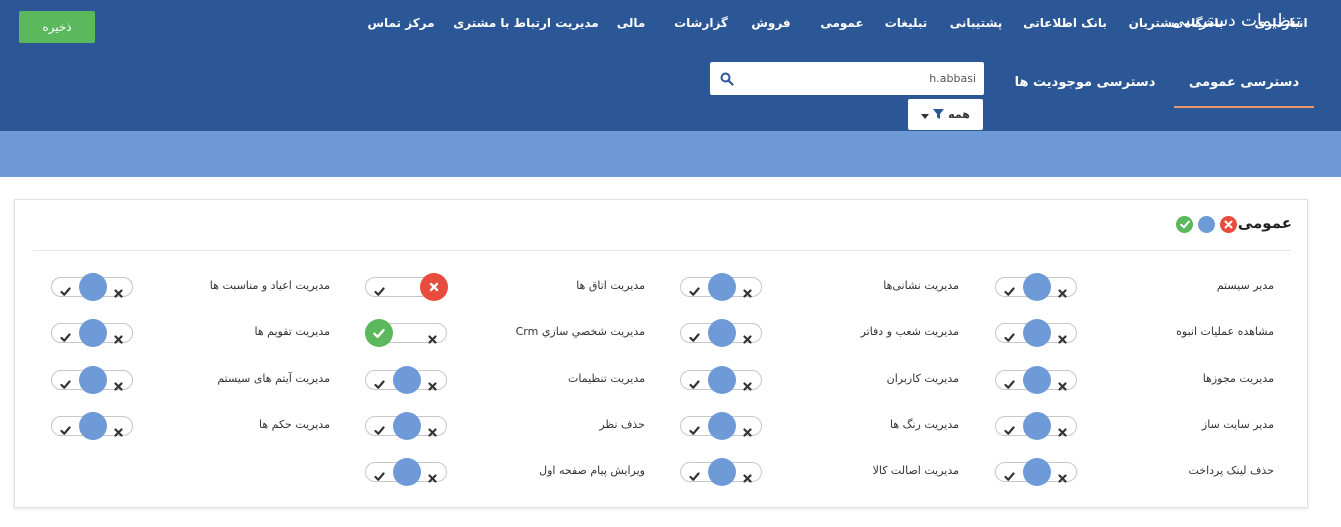 The height and width of the screenshot is (527, 1341). Describe the element at coordinates (1176, 23) in the screenshot. I see `category-customer-club: باشگاه مشتریان` at that location.